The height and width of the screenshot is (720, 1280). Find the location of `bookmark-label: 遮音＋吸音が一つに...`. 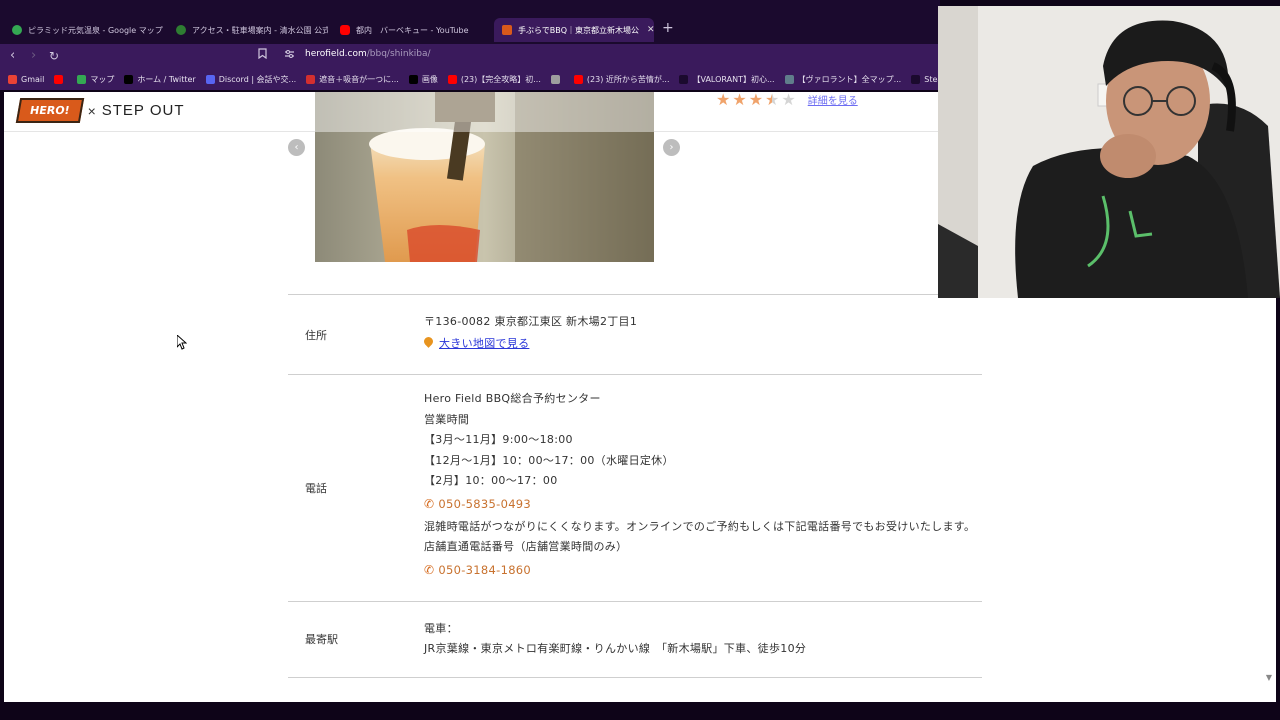

bookmark-label: 遮音＋吸音が一つに... is located at coordinates (359, 79).